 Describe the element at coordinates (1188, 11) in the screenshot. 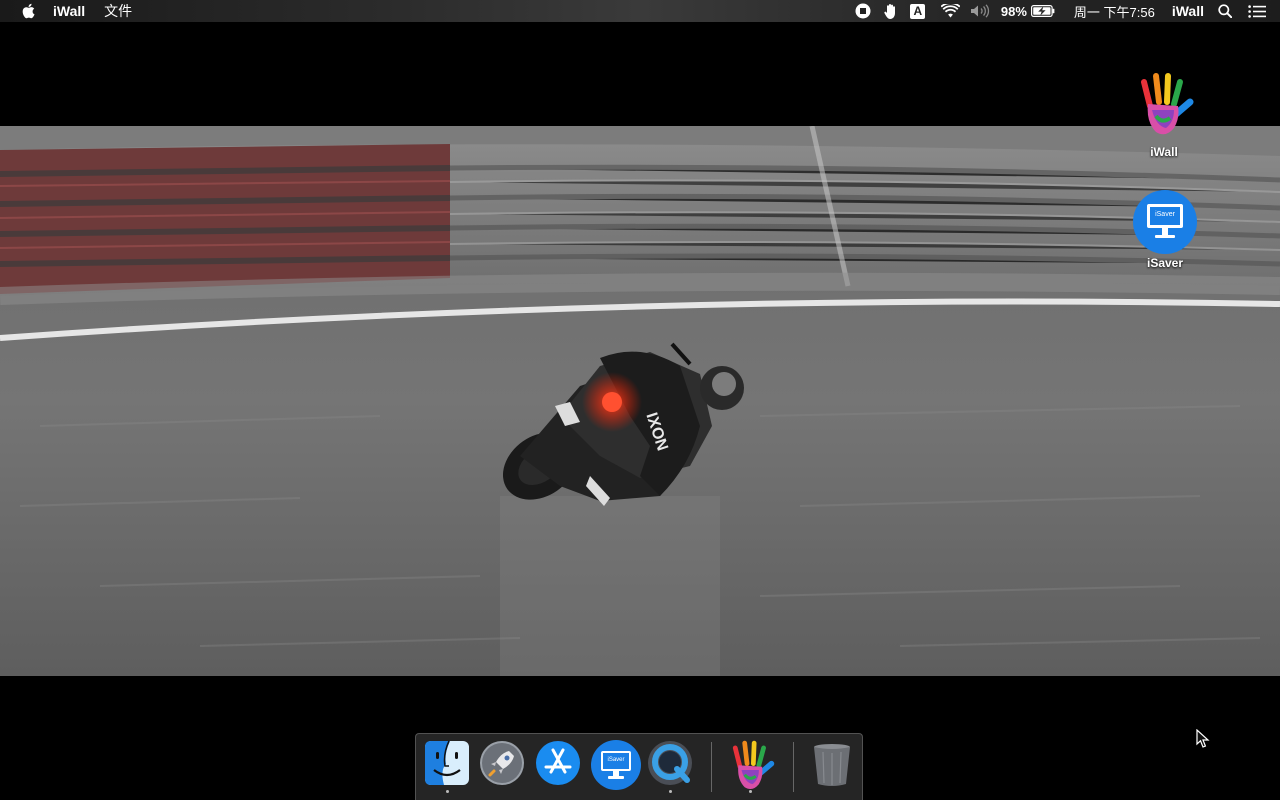

I see `menu-extra-iwall: iWall` at that location.